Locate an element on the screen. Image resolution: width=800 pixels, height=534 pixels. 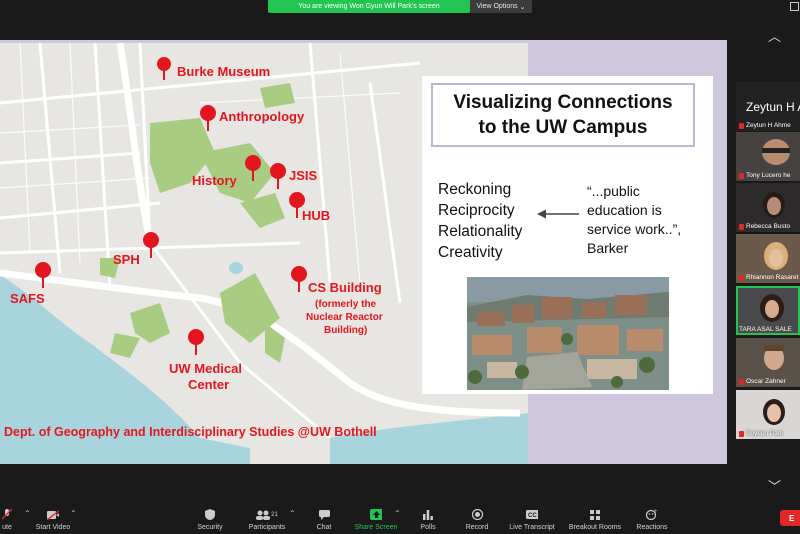
participant-tile: Rebecca Busto is located at coordinates (768, 207).